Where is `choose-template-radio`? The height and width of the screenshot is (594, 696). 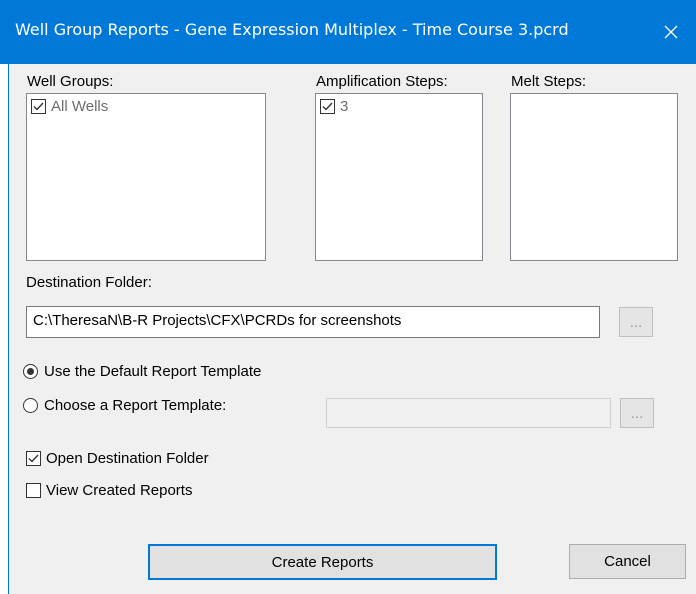 choose-template-radio is located at coordinates (30, 405).